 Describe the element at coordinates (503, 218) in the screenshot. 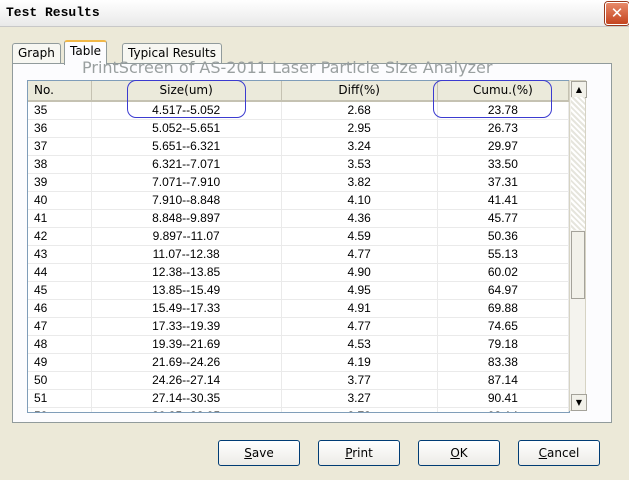

I see `cell-cumu: 45.77` at that location.